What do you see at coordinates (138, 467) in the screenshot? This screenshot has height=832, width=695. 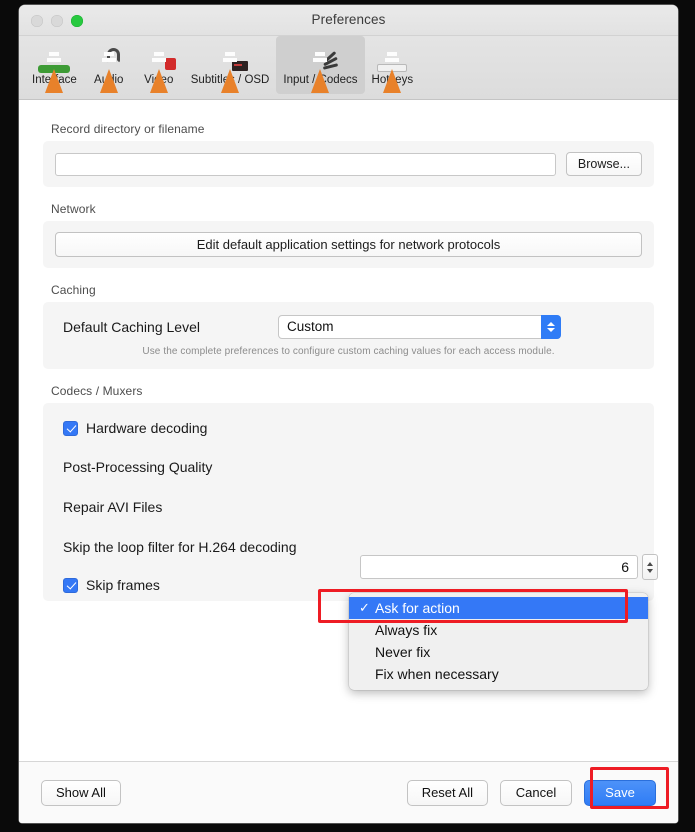 I see `post-processing-label: Post-Processing Quality` at bounding box center [138, 467].